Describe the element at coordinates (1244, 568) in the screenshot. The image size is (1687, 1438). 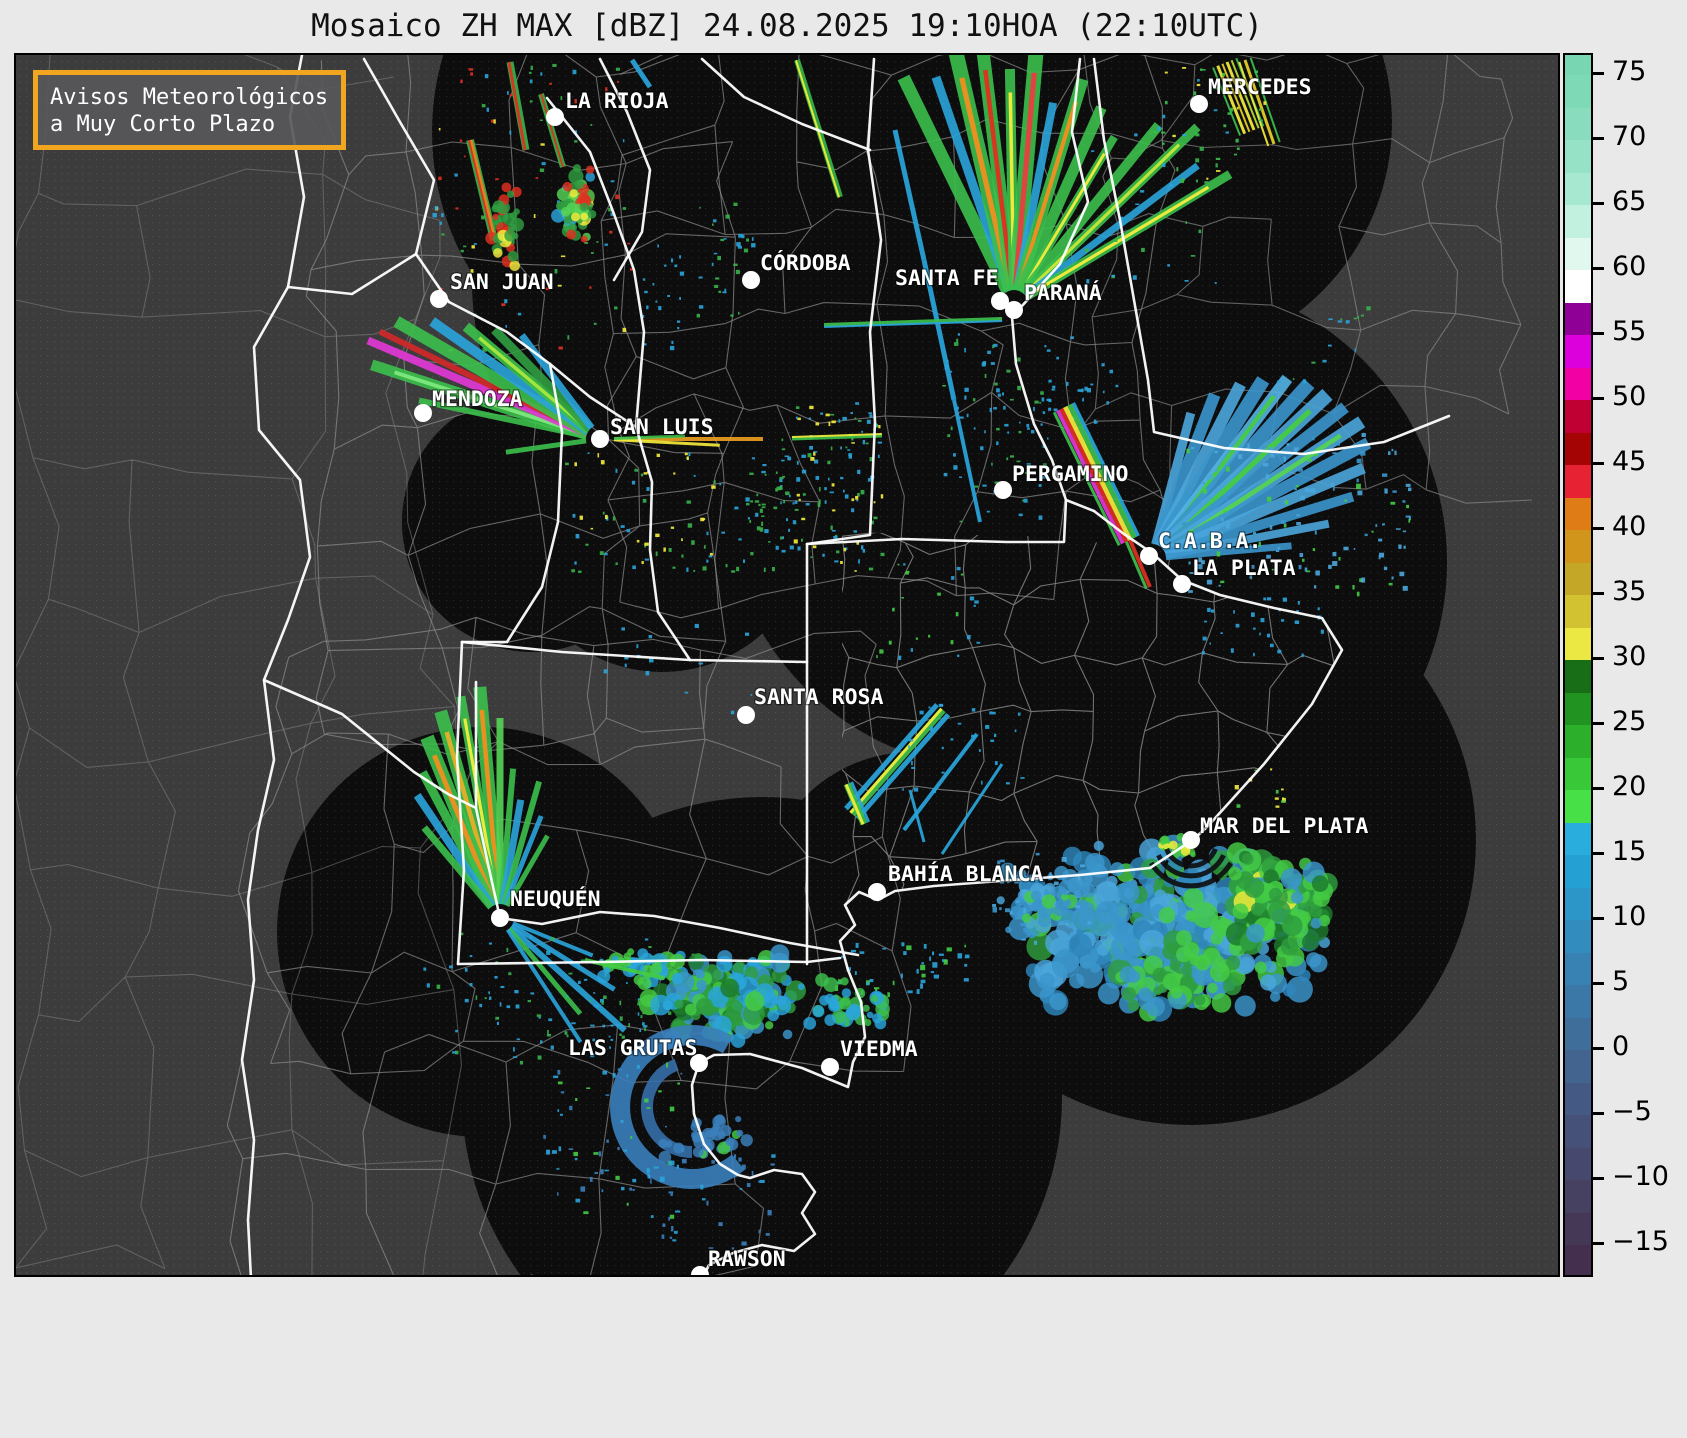
I see `city-label: LA PLATA` at that location.